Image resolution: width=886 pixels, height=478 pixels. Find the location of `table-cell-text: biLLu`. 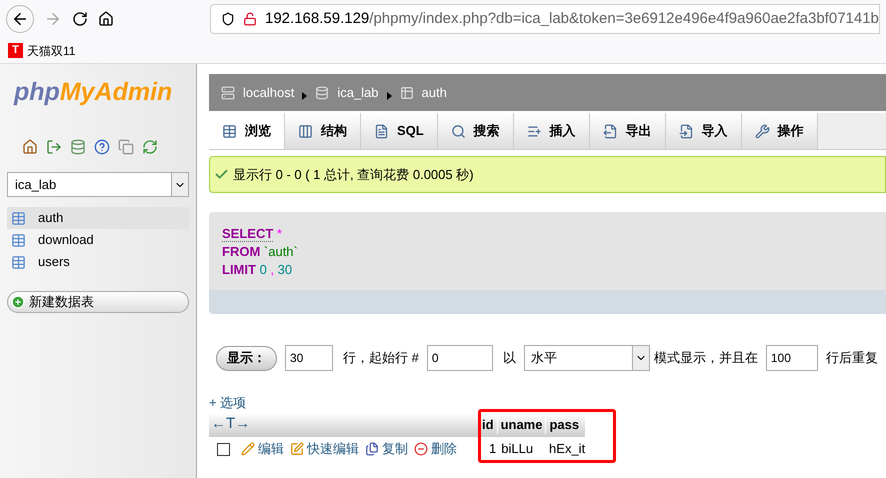

table-cell-text: biLLu is located at coordinates (517, 449).